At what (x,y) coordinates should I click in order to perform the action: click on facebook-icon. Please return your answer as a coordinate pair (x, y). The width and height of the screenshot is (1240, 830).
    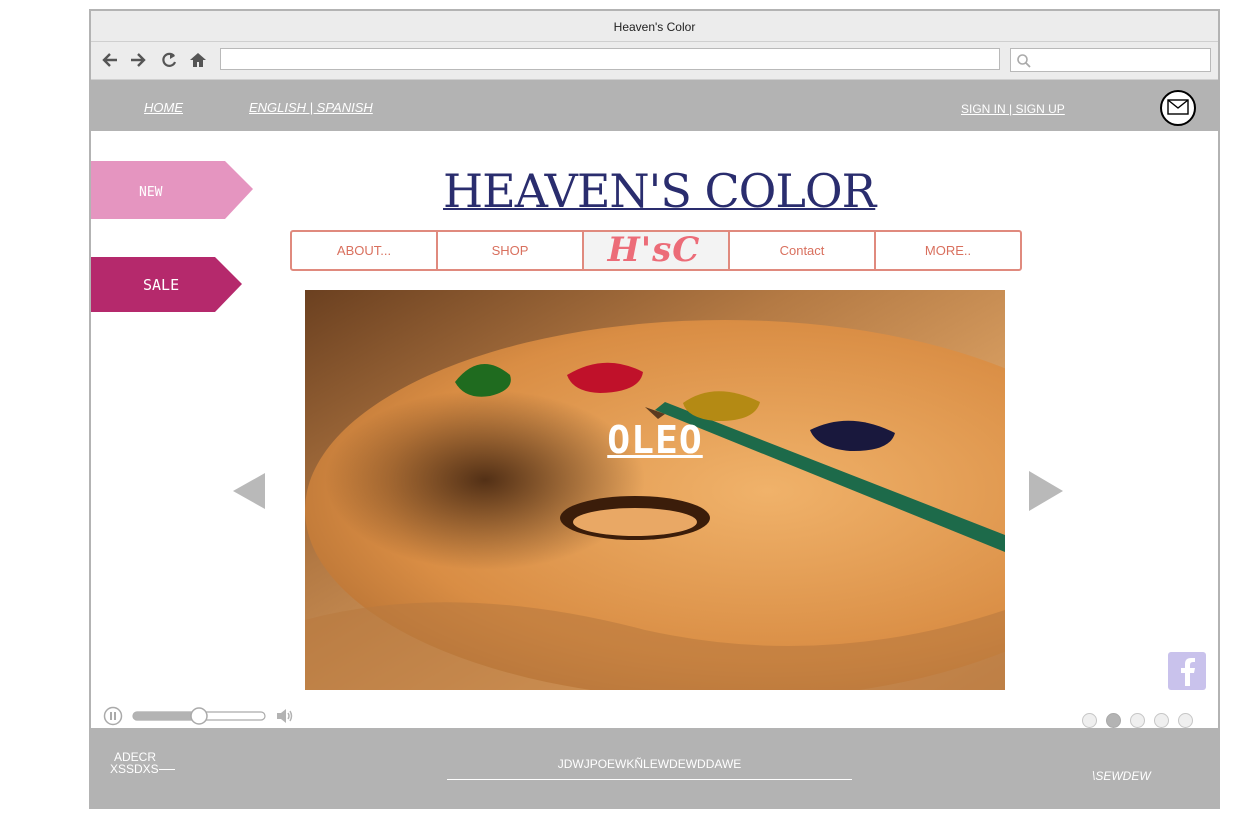
    Looking at the image, I should click on (1187, 671).